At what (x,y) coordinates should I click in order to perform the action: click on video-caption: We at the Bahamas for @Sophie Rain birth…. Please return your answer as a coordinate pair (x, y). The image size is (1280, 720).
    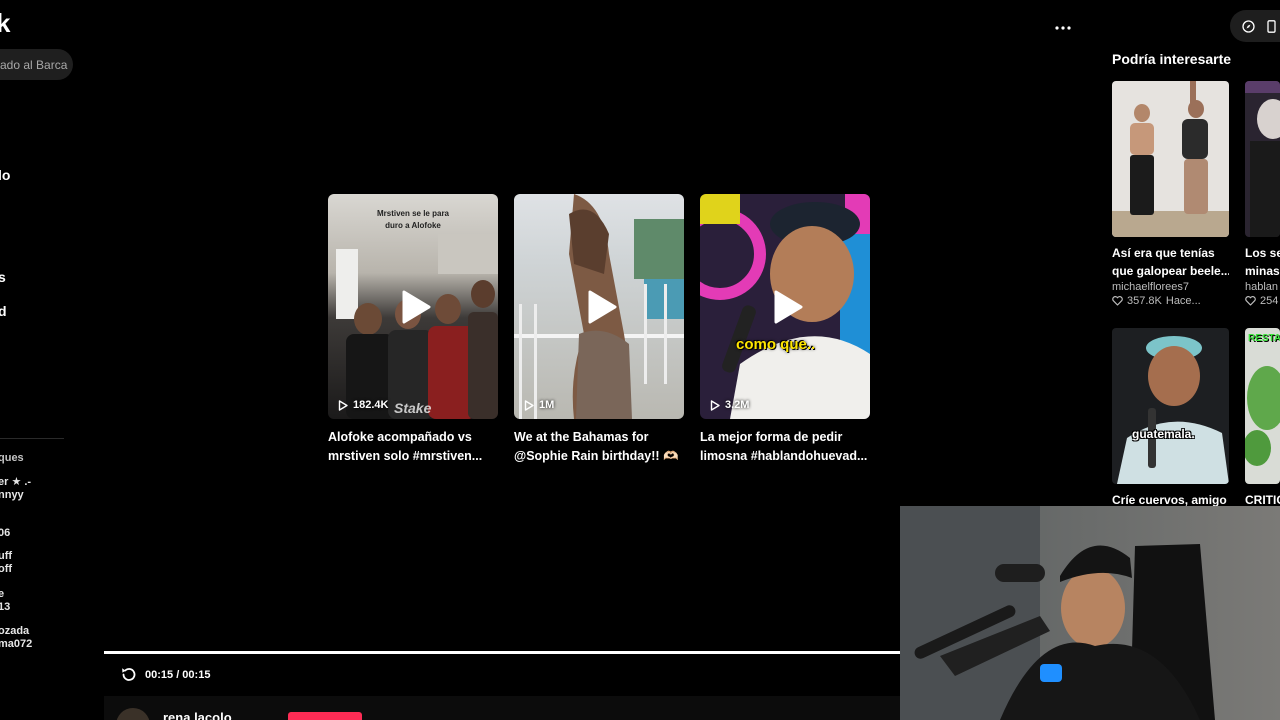
    Looking at the image, I should click on (599, 446).